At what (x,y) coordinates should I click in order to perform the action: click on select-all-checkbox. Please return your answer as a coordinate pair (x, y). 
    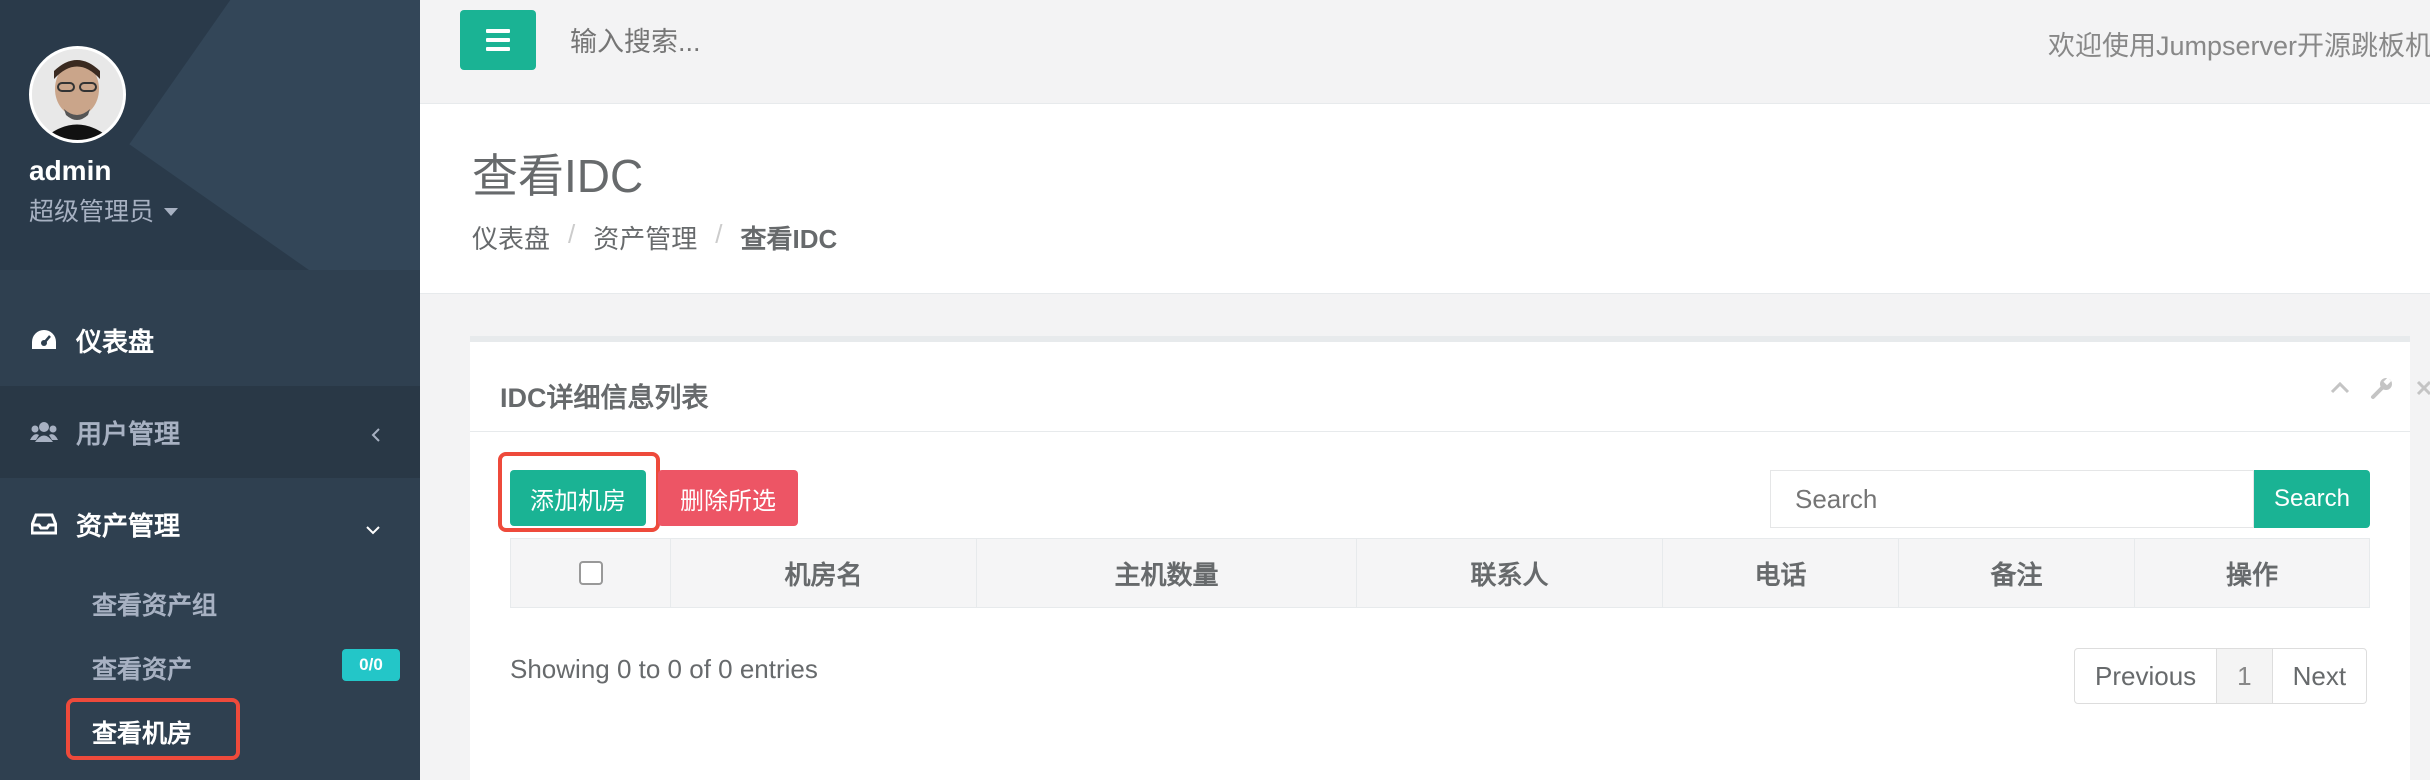
    Looking at the image, I should click on (590, 573).